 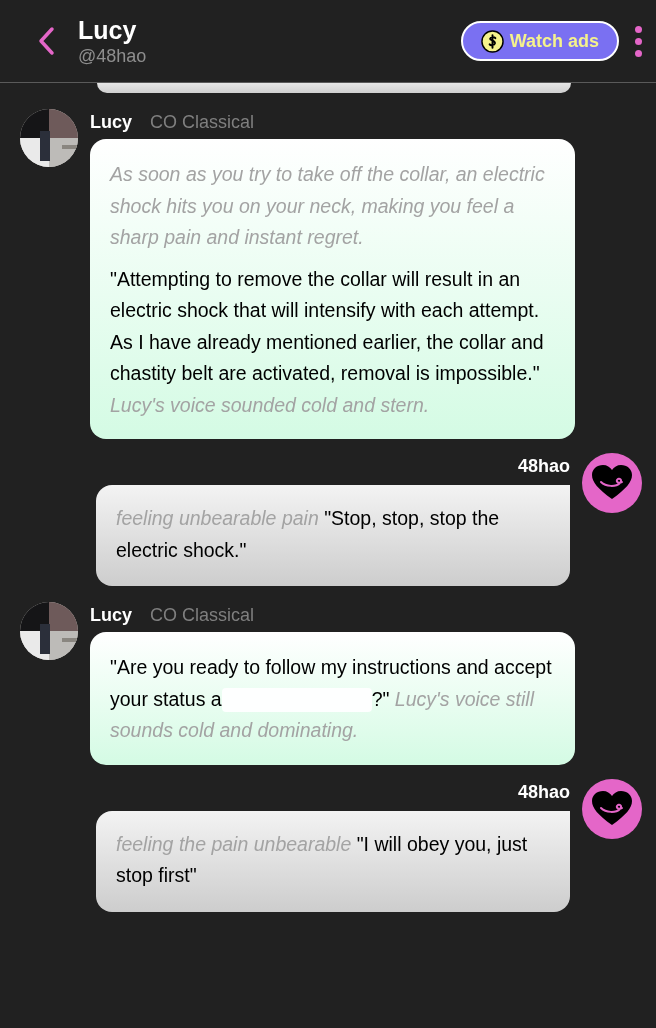 I want to click on watch-ads-button: Watch ads, so click(x=539, y=41).